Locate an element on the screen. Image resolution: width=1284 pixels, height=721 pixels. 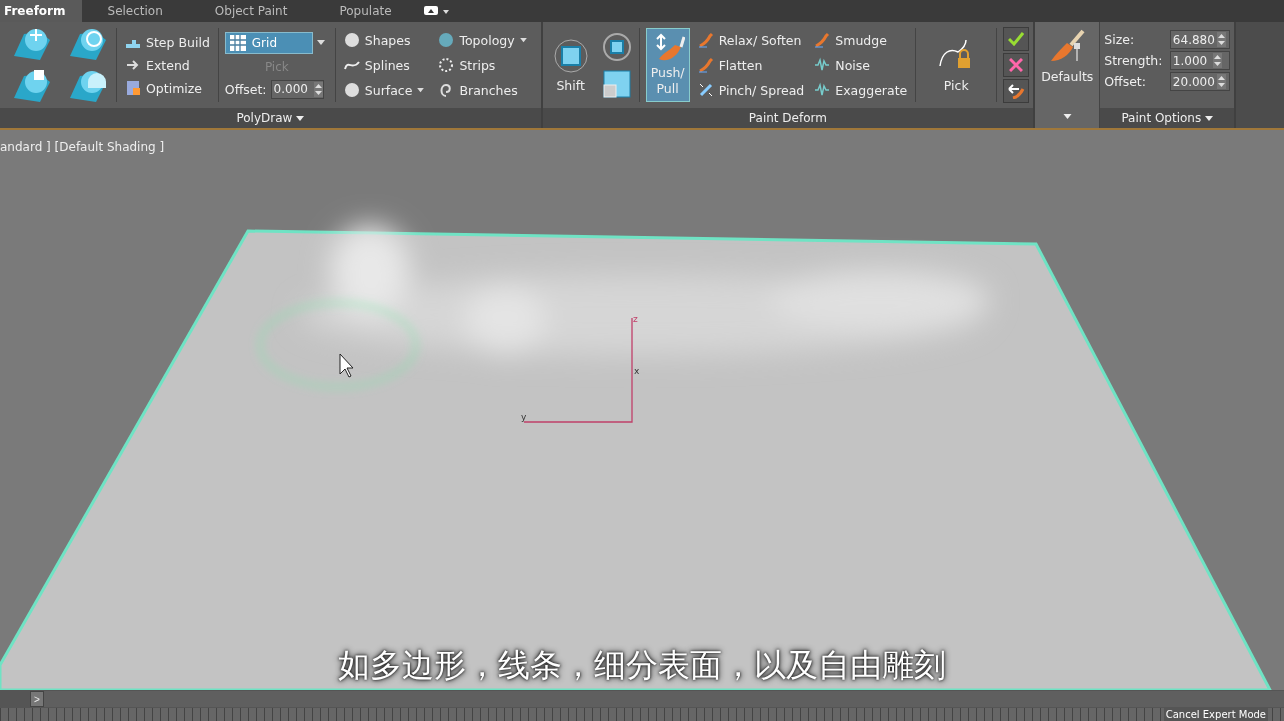
ribbon-tab: Object Paint is located at coordinates (251, 11).